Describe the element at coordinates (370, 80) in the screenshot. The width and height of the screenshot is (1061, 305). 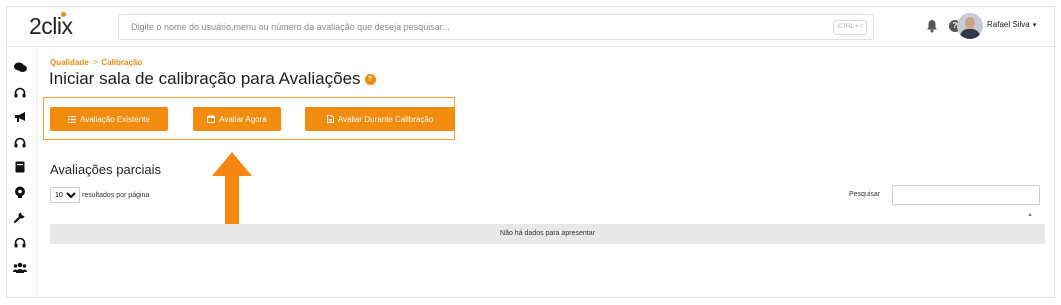
I see `help-icon: ?` at that location.